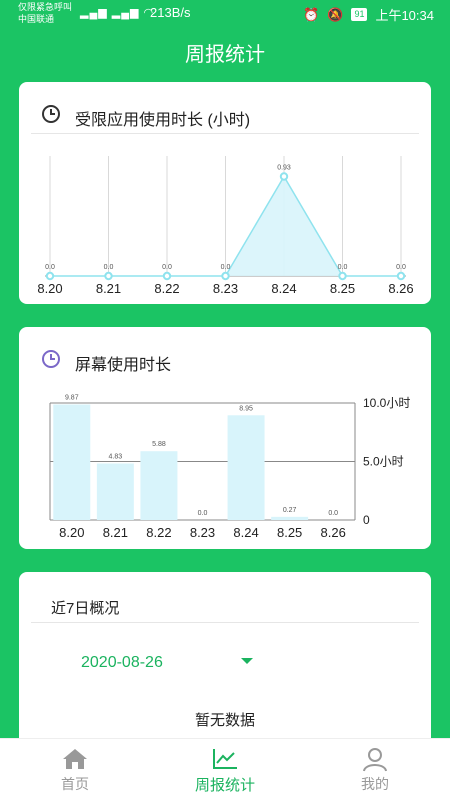  Describe the element at coordinates (311, 14) in the screenshot. I see `alarm-icon: ⏰` at that location.